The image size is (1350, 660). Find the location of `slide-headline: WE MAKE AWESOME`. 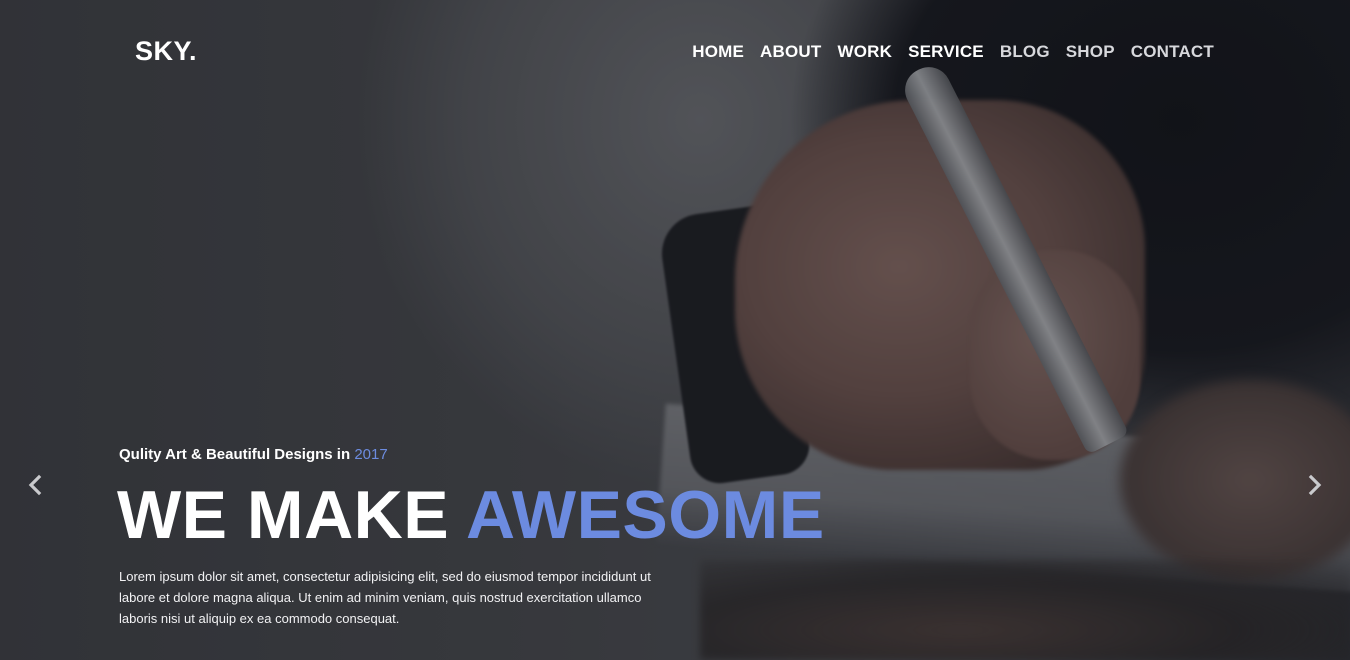

slide-headline: WE MAKE AWESOME is located at coordinates (471, 515).